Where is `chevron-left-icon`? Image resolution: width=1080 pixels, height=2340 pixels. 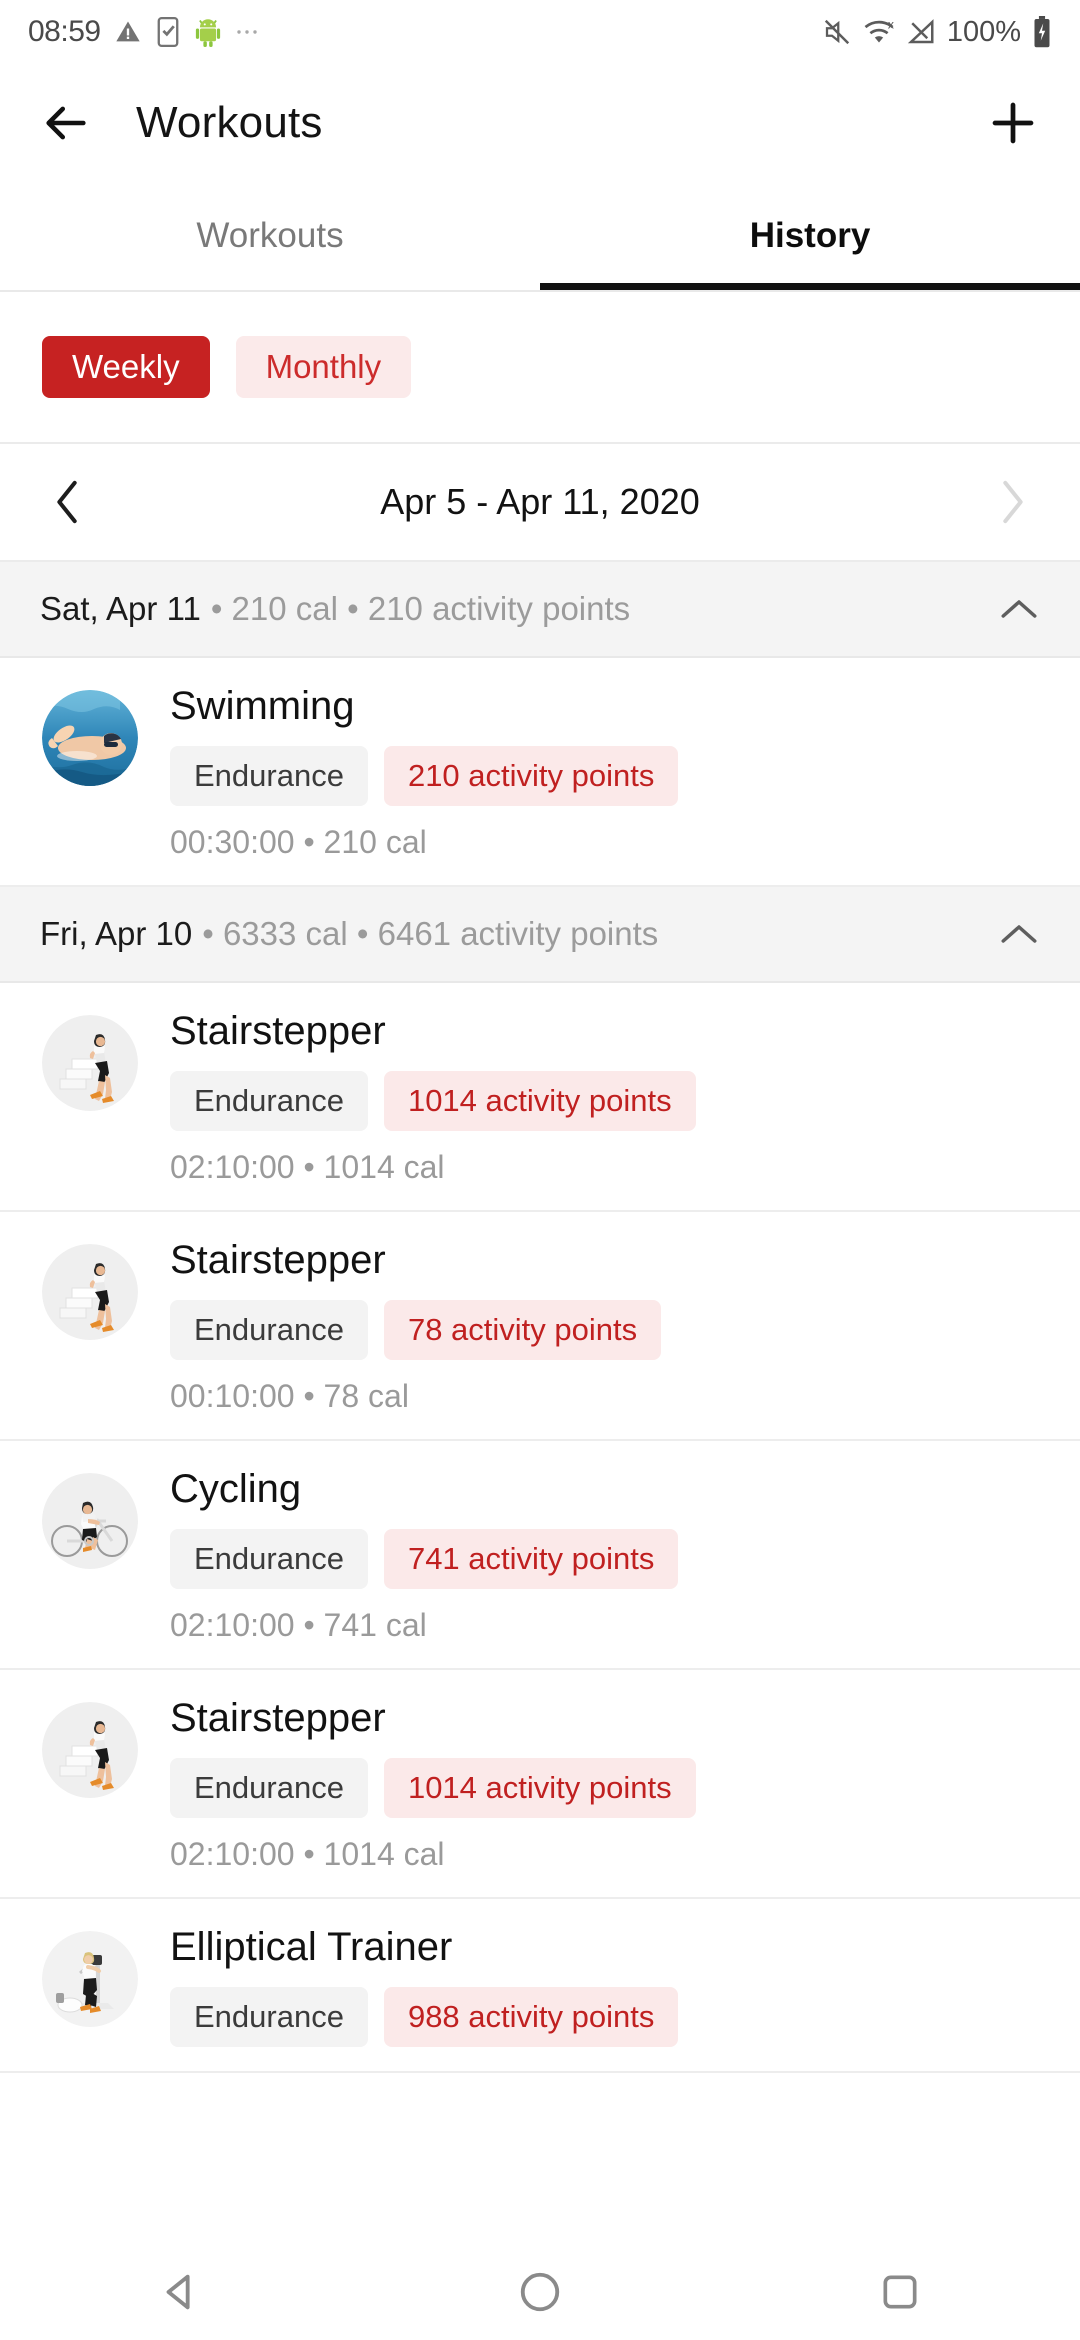
chevron-left-icon is located at coordinates (67, 502).